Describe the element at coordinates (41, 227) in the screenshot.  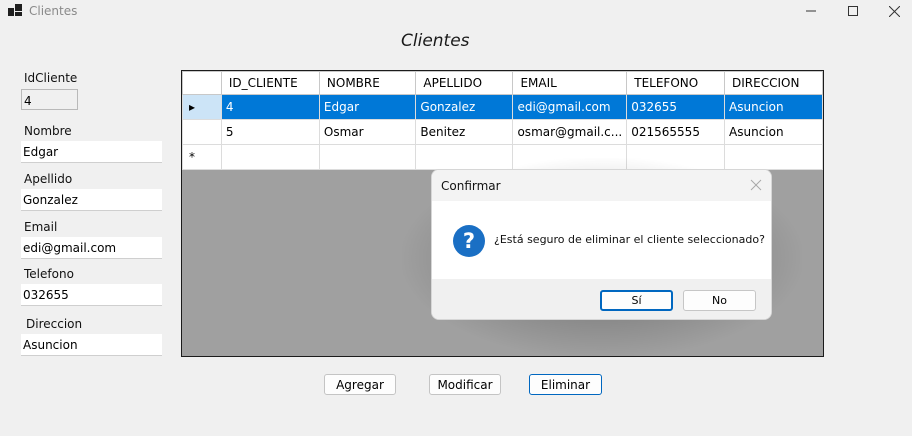
I see `label-email: Email` at that location.